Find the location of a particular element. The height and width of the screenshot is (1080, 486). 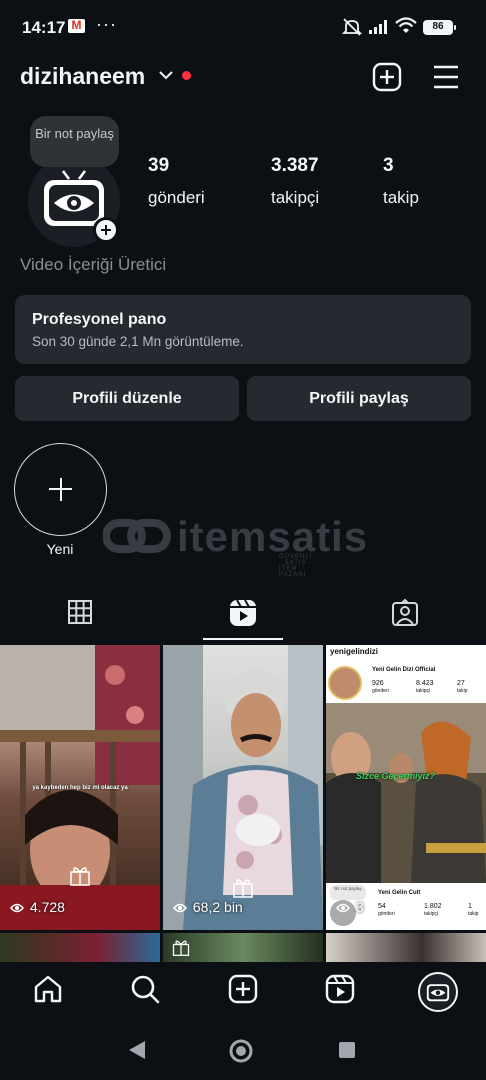

tab-reels is located at coordinates (243, 616).